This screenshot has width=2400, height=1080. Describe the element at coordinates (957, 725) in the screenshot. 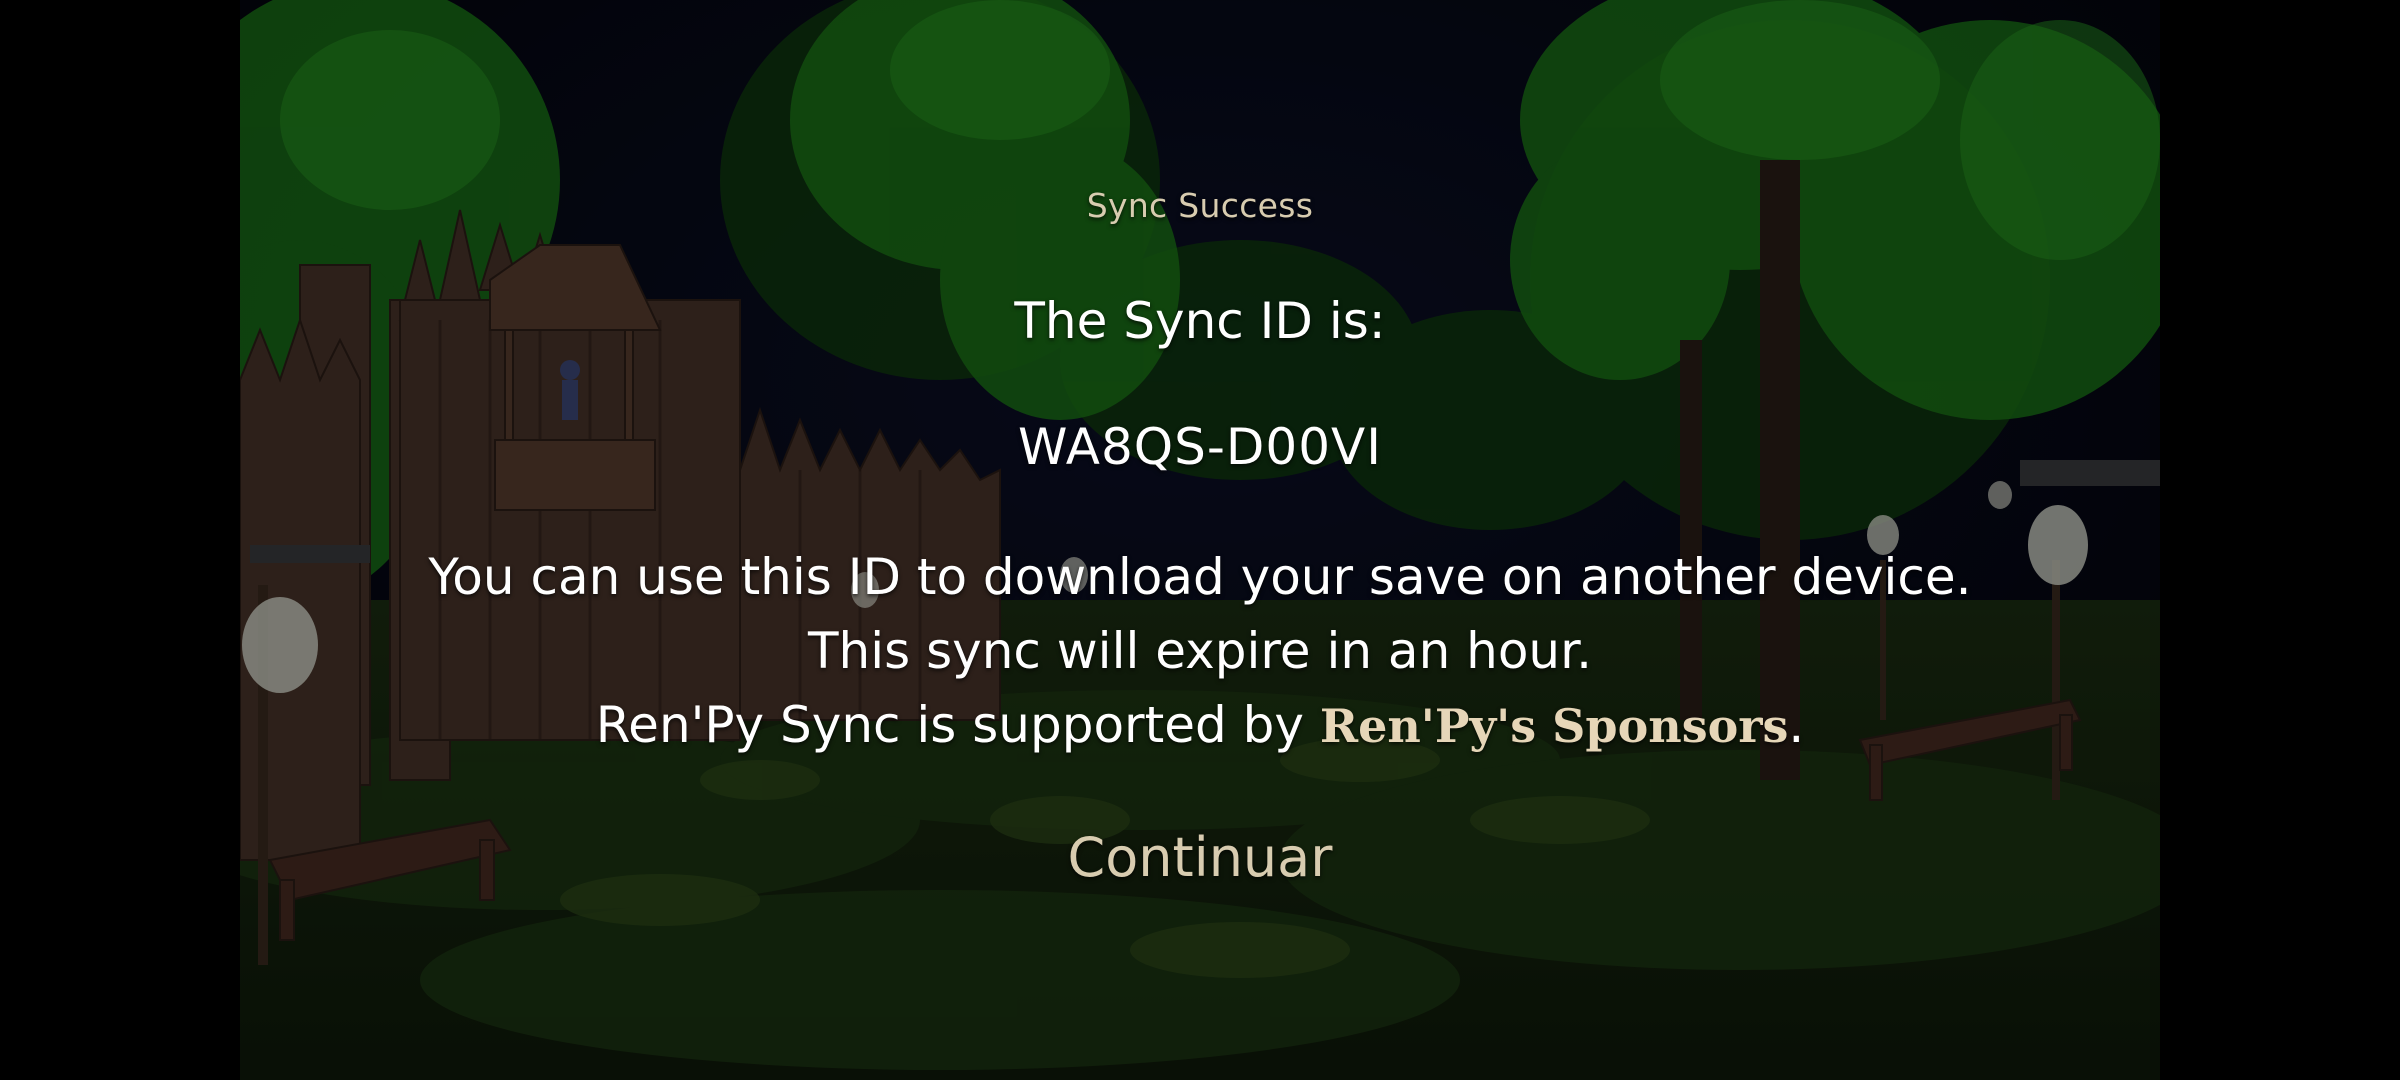

I see `supported-by-text: Ren'Py Sync is supported by` at that location.